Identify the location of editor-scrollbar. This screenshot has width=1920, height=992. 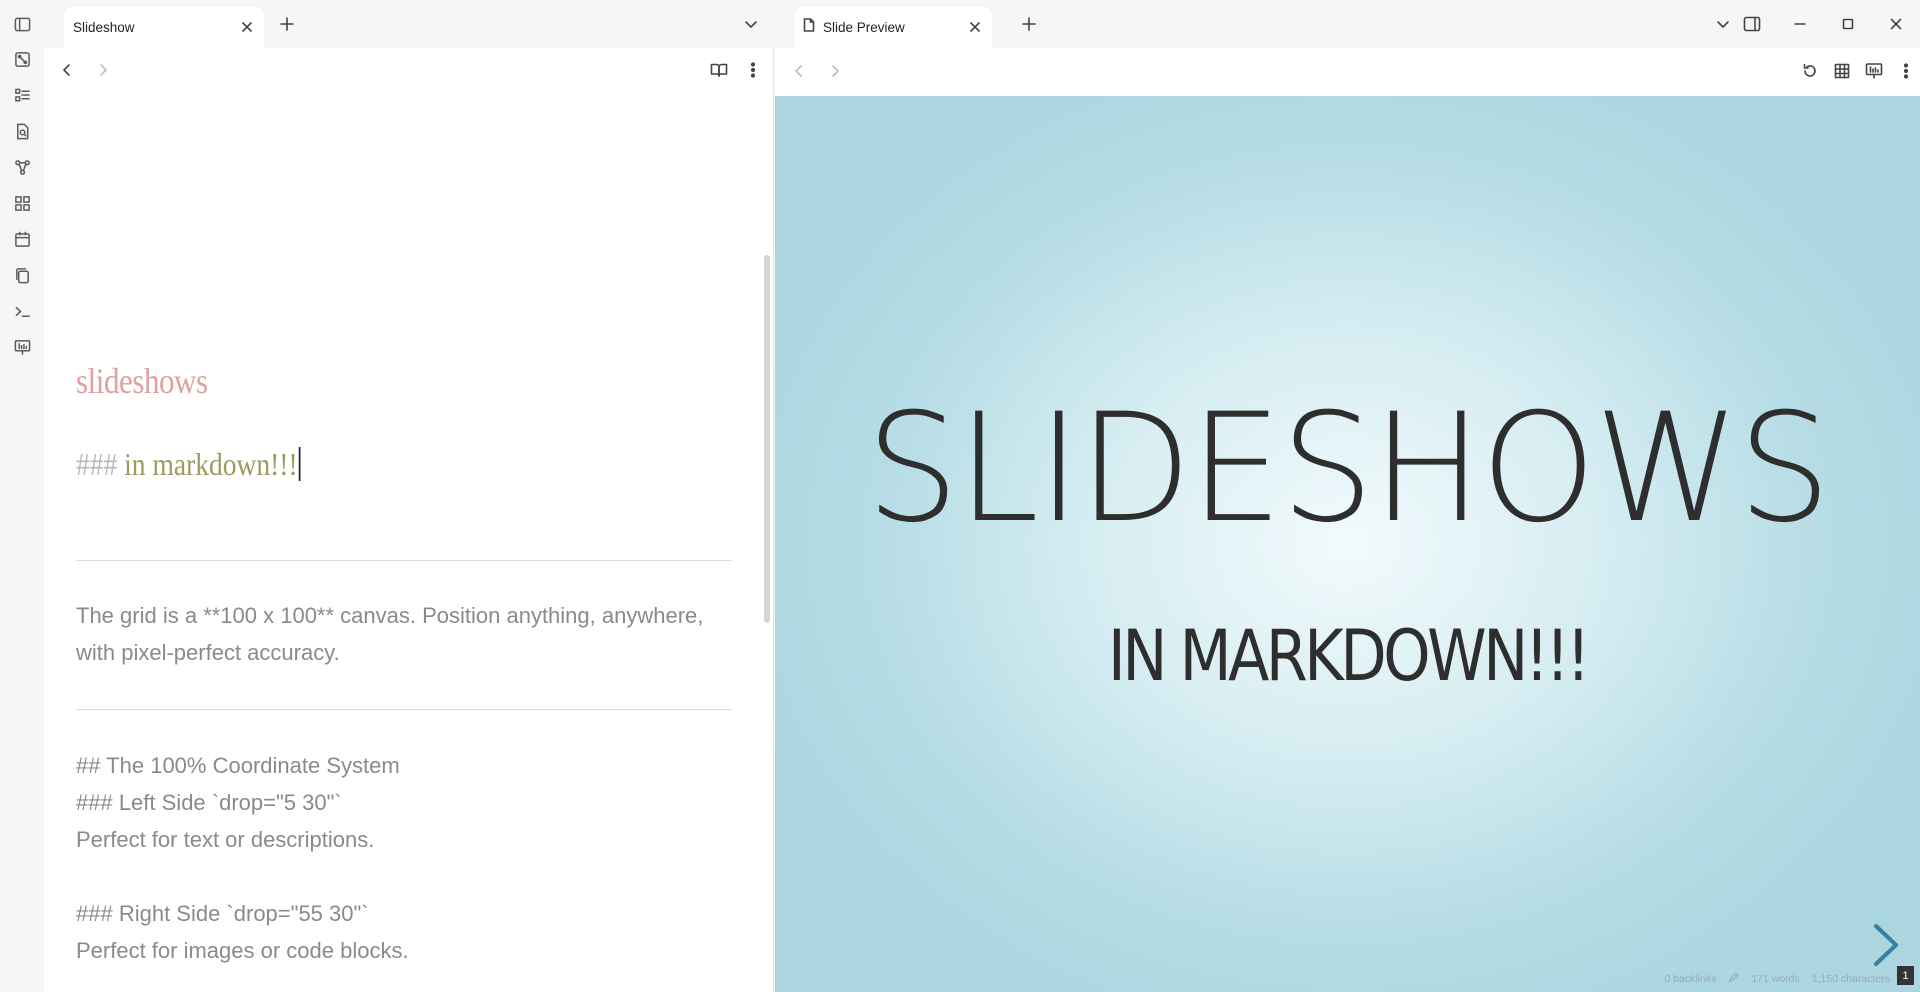
(767, 439).